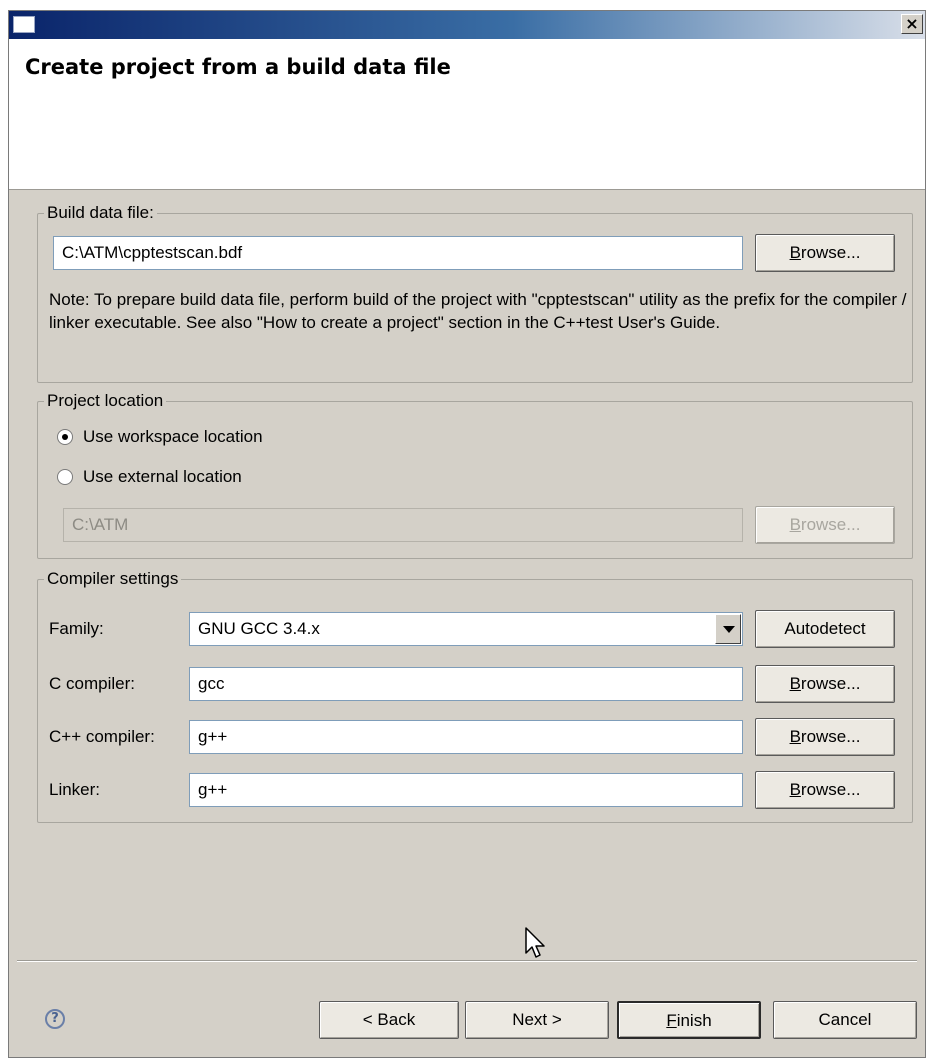 This screenshot has height=1063, width=930. What do you see at coordinates (173, 437) in the screenshot?
I see `workspace-location-label: Use workspace location` at bounding box center [173, 437].